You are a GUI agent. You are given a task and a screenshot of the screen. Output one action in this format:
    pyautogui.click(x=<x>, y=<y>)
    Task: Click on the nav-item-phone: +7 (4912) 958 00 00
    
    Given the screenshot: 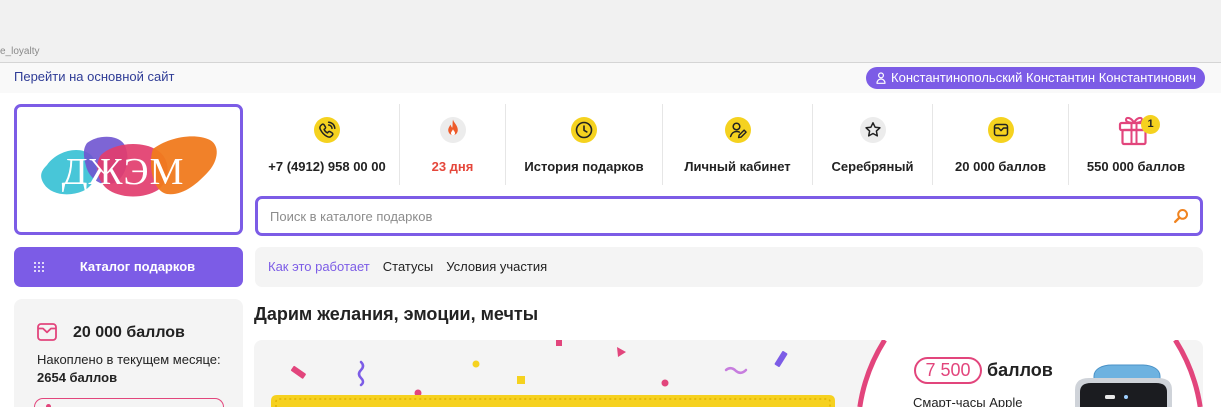 What is the action you would take?
    pyautogui.click(x=327, y=144)
    